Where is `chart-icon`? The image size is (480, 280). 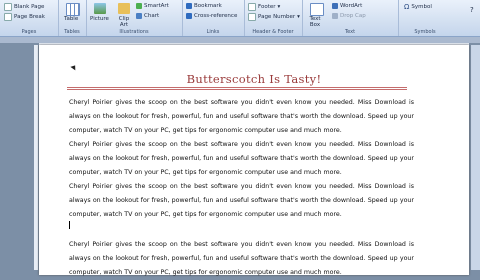
chart-icon is located at coordinates (139, 16).